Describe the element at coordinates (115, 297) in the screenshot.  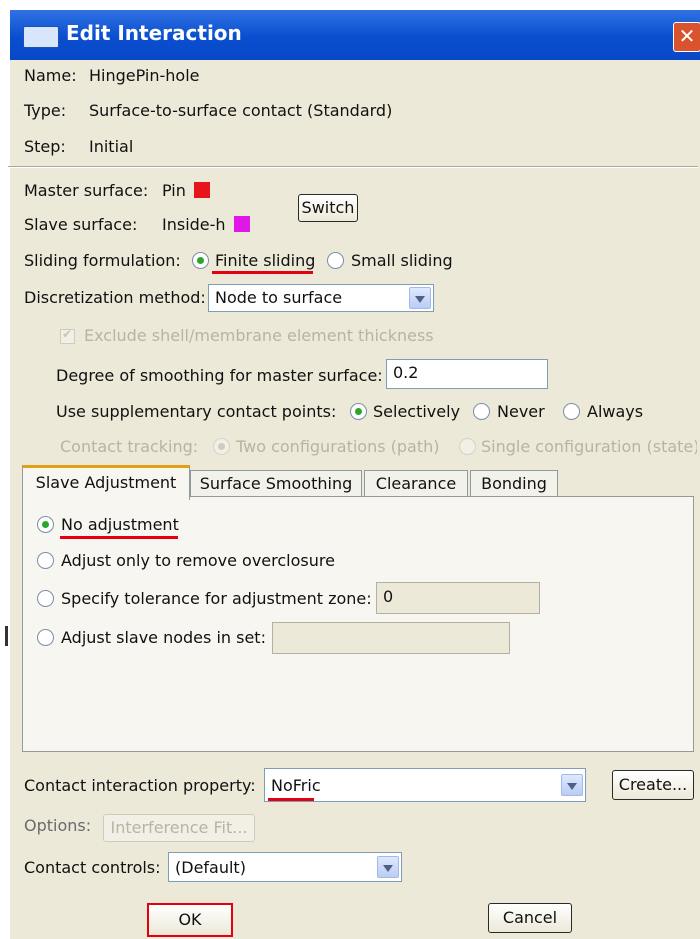
I see `discretization-label: Discretization method:` at that location.